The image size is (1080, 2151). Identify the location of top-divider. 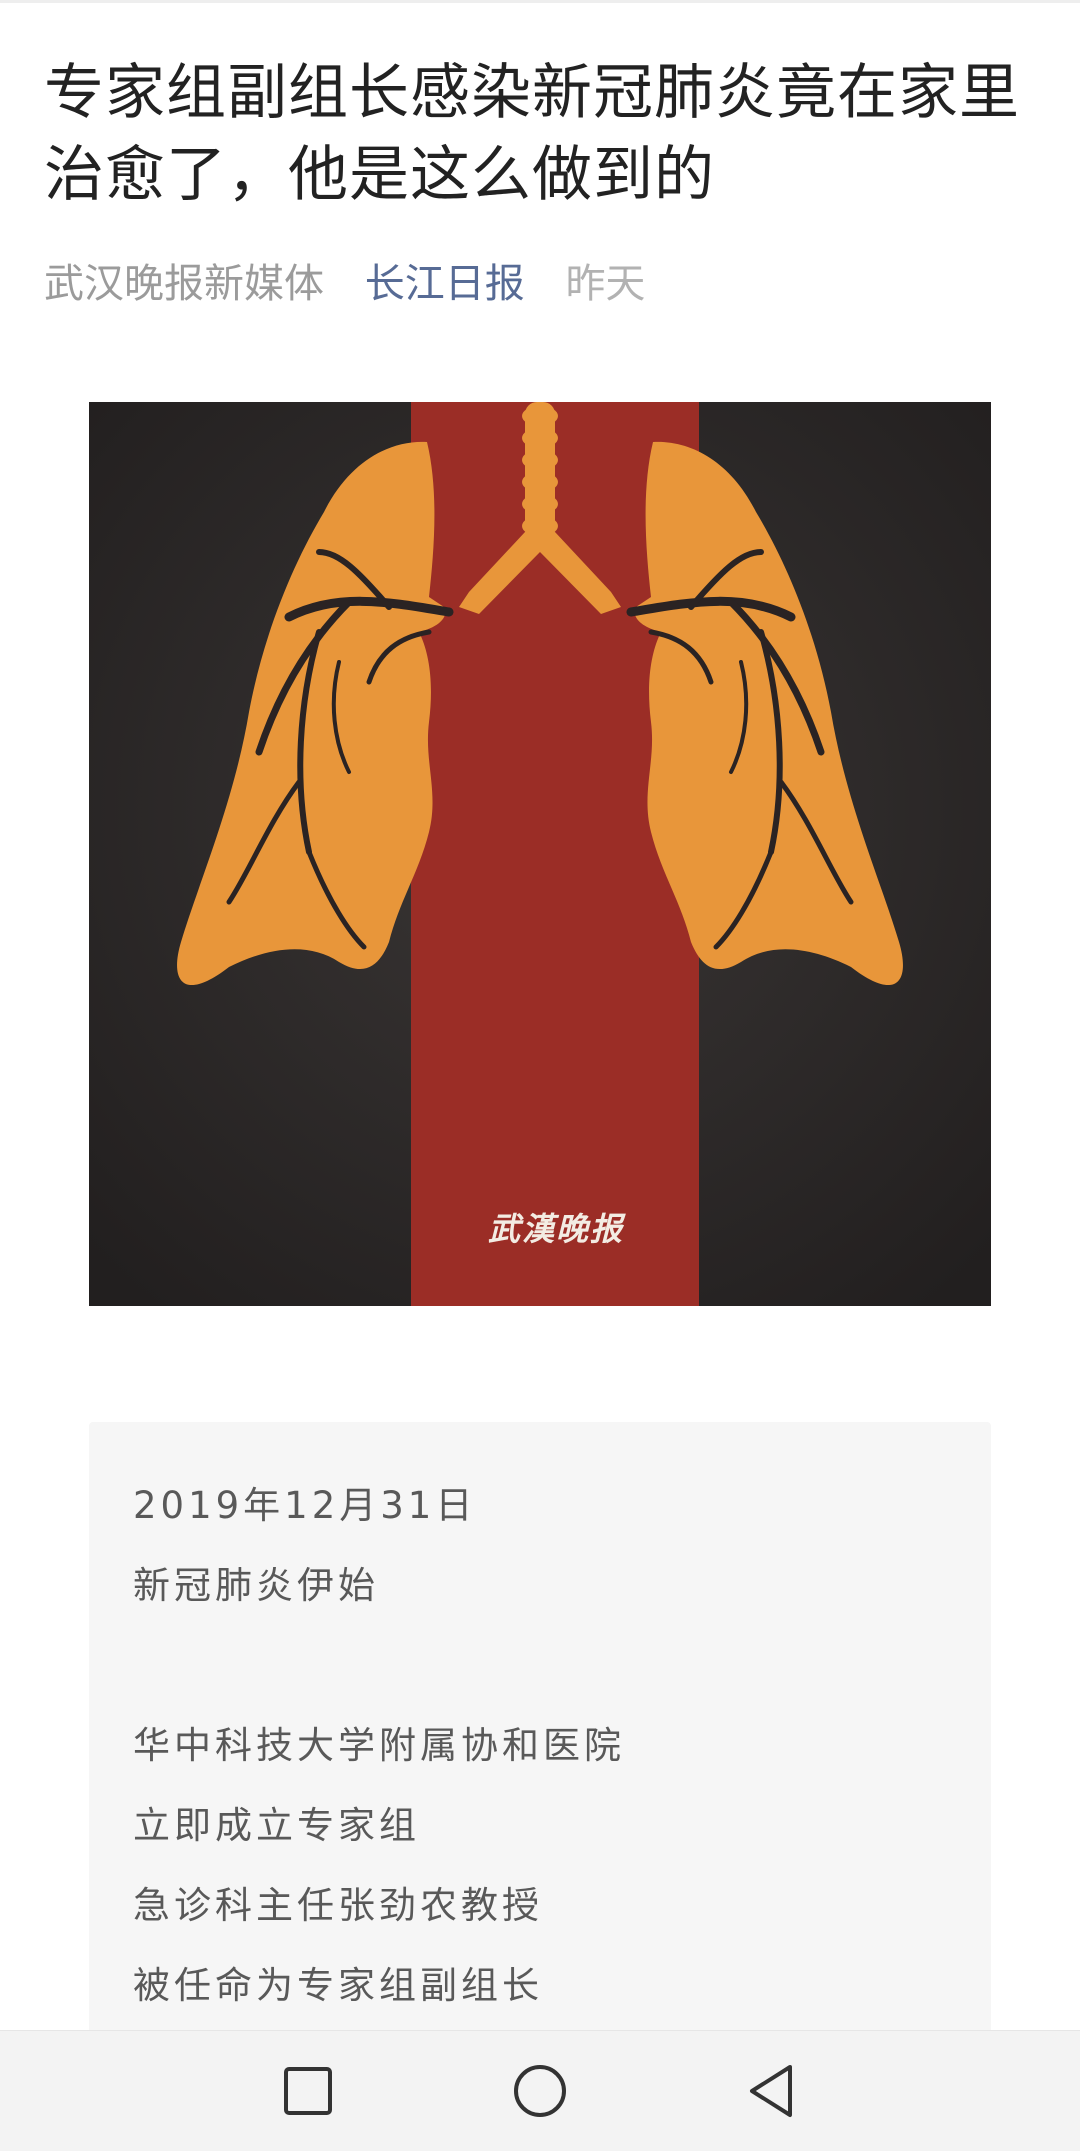
(540, 1).